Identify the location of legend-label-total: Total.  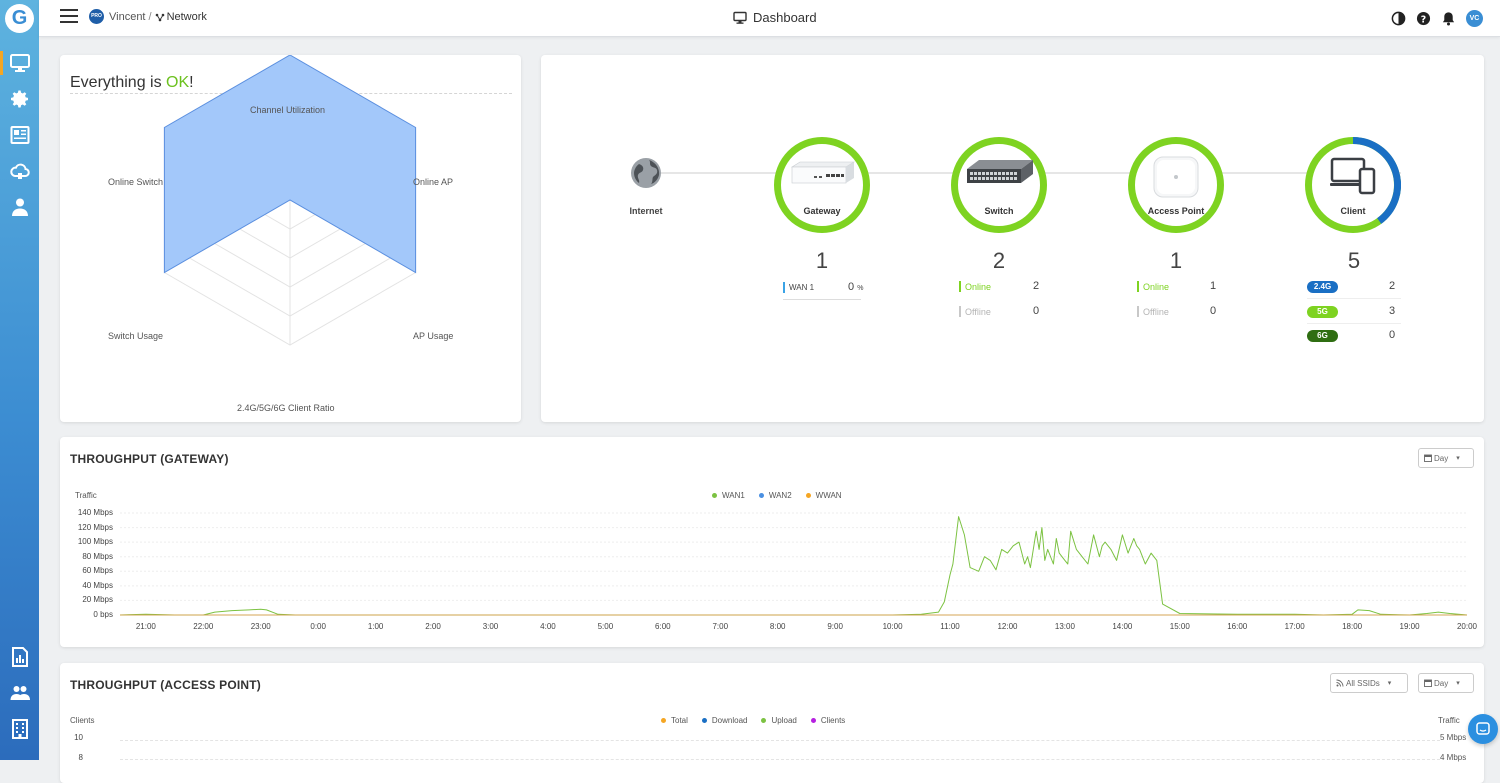
(679, 720).